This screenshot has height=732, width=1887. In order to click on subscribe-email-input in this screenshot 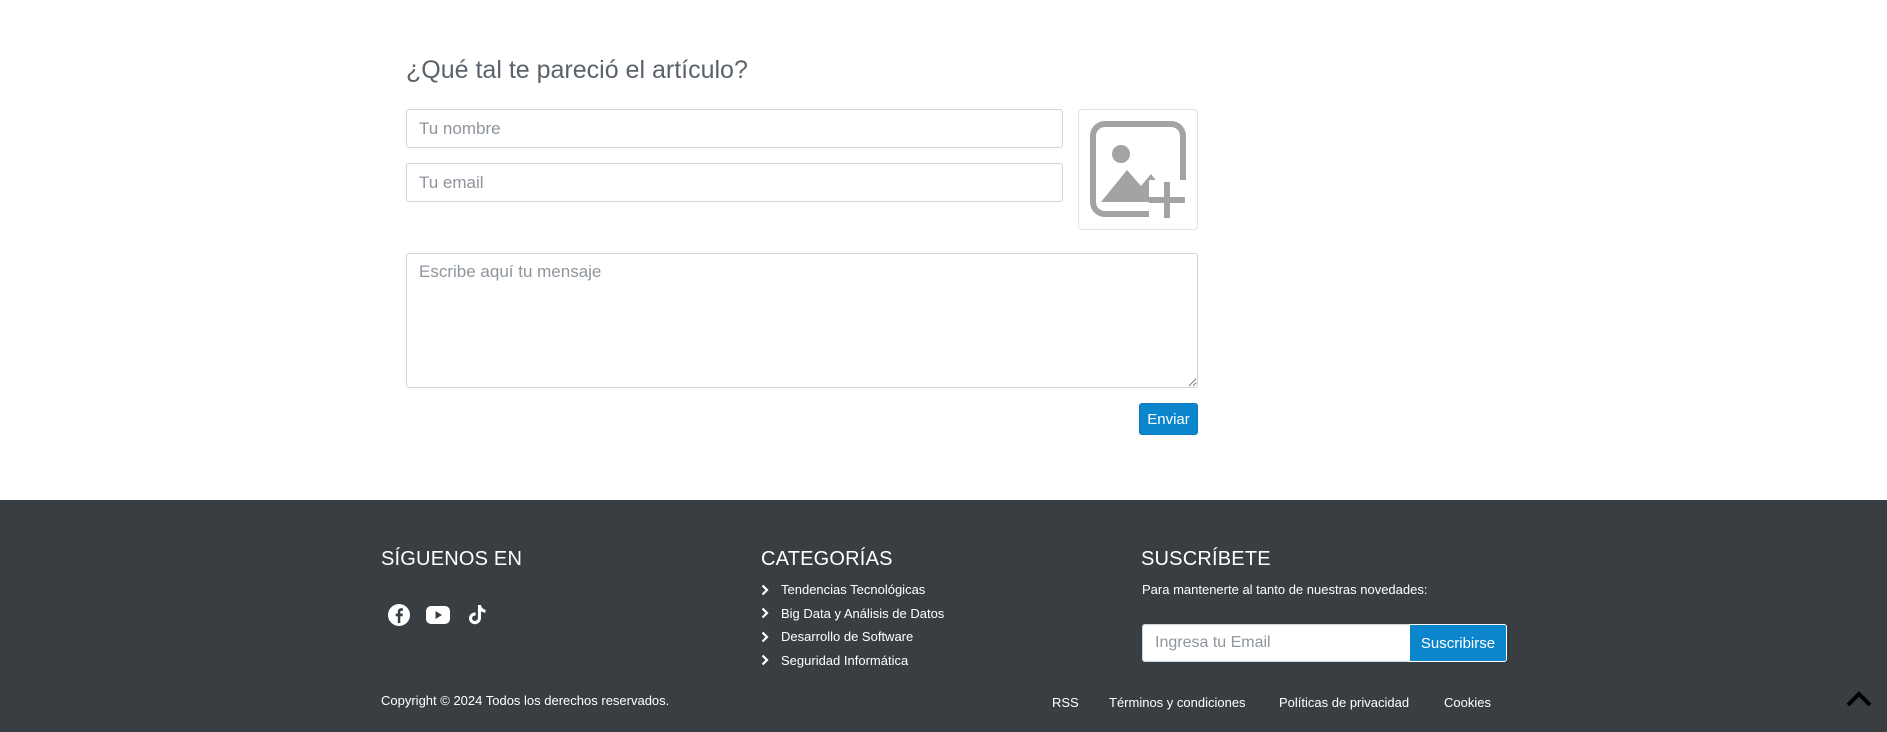, I will do `click(1275, 643)`.